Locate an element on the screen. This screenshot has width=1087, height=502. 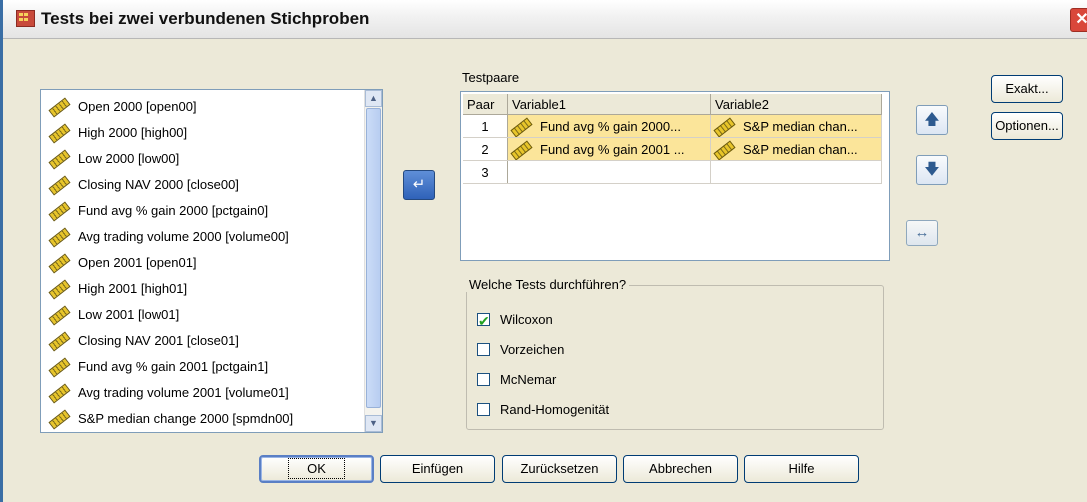
swap-button: ↔ is located at coordinates (922, 233).